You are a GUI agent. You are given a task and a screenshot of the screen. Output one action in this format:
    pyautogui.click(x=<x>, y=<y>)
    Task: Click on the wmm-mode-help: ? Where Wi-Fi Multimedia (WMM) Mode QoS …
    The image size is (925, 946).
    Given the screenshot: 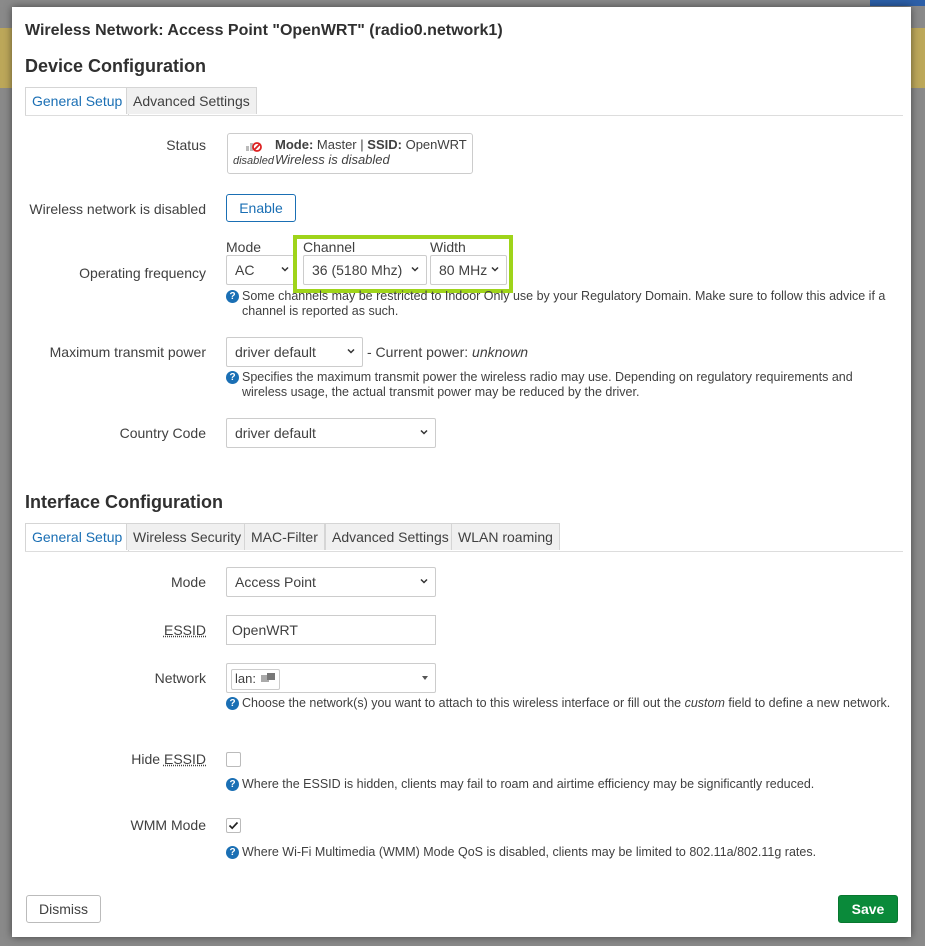 What is the action you would take?
    pyautogui.click(x=561, y=852)
    